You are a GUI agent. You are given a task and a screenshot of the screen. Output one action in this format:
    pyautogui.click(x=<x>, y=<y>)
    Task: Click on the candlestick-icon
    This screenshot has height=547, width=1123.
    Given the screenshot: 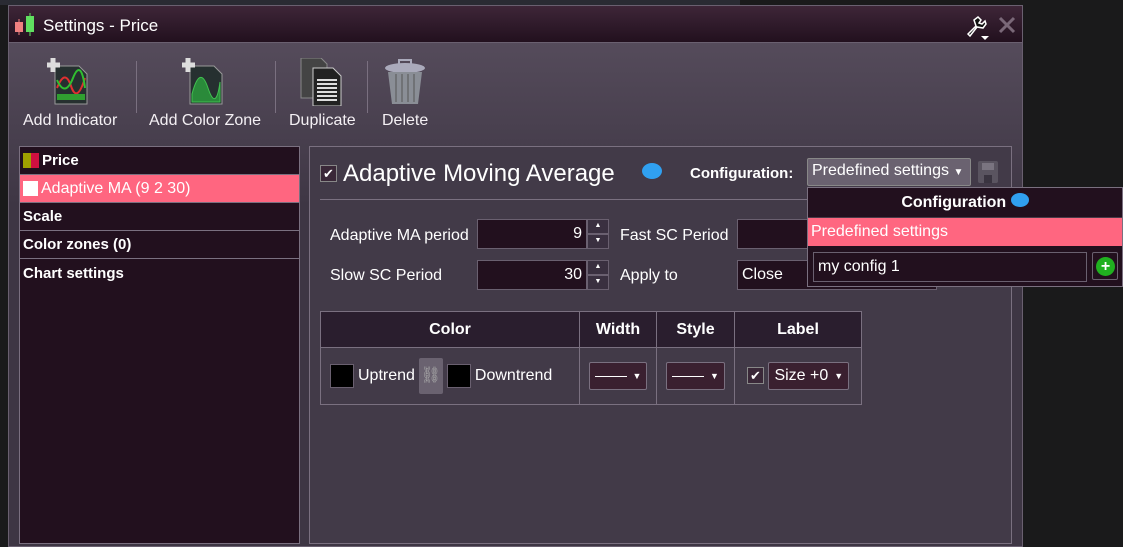 What is the action you would take?
    pyautogui.click(x=24, y=24)
    